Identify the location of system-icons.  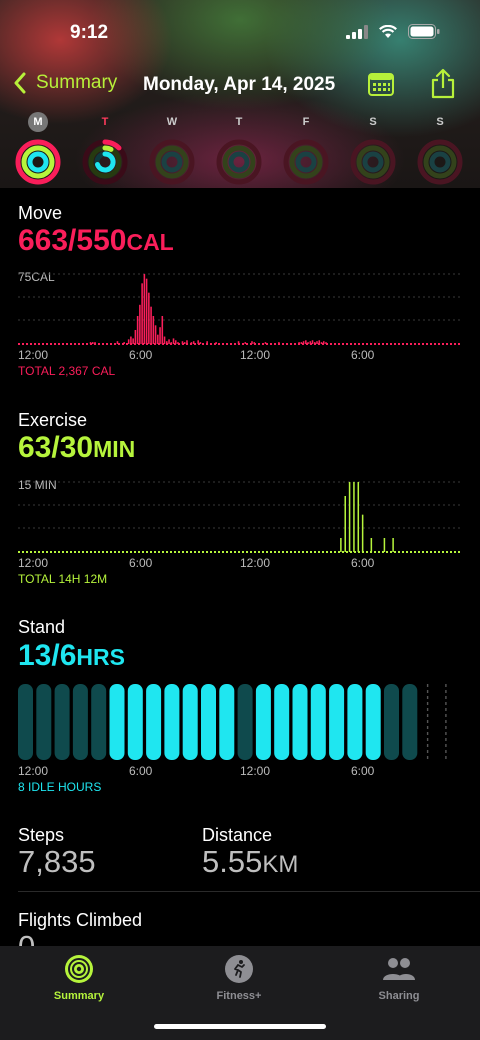
(393, 31).